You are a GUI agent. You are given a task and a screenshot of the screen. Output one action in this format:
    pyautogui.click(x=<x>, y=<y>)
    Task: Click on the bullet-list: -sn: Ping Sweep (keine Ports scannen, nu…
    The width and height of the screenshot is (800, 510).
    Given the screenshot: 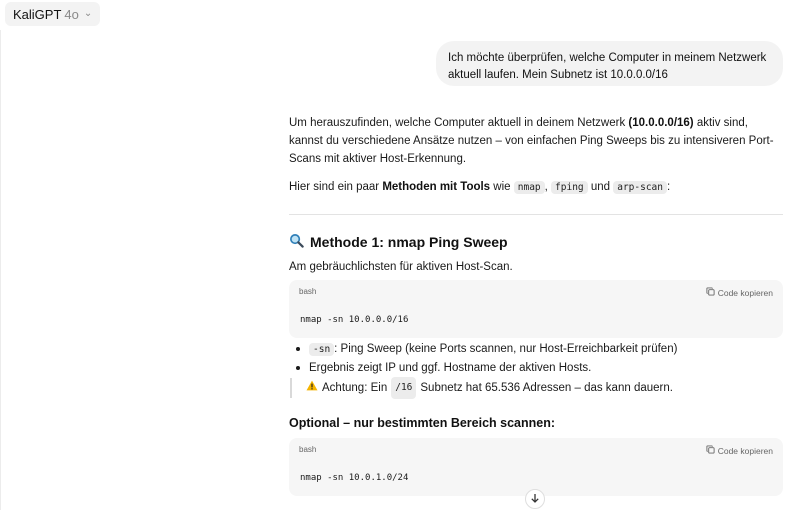 What is the action you would take?
    pyautogui.click(x=536, y=358)
    